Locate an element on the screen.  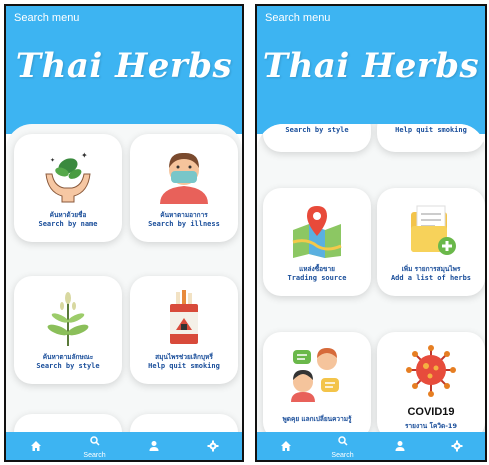
card-english-label: Search by name is located at coordinates (68, 224).